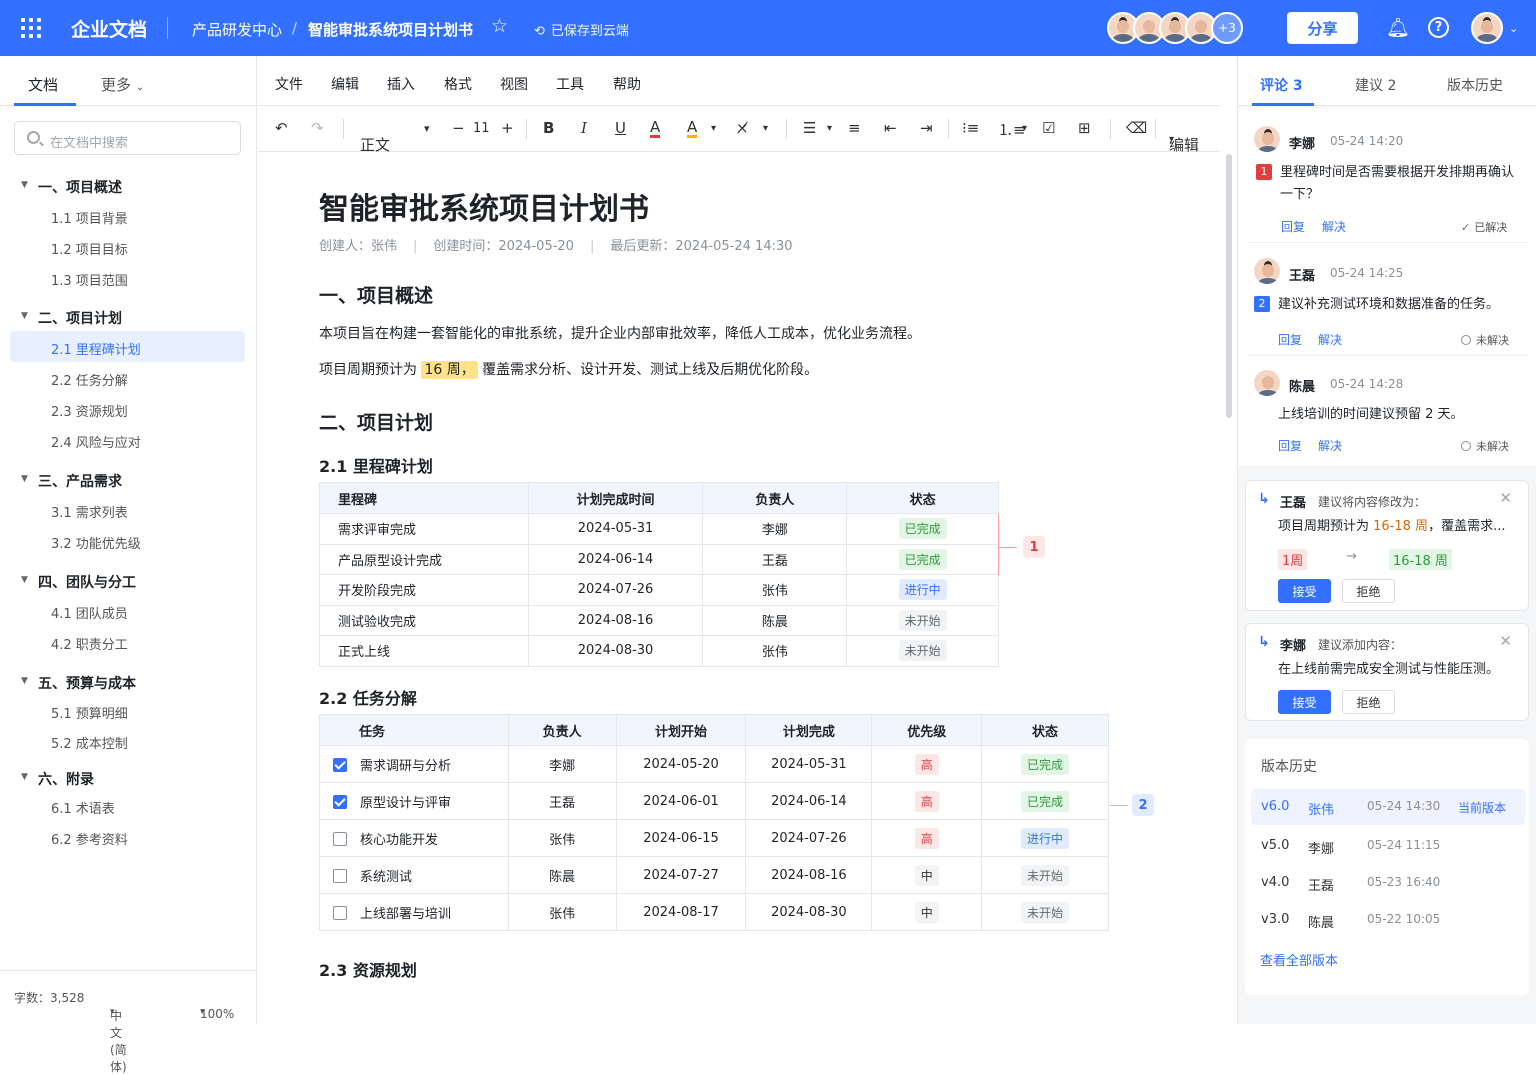  What do you see at coordinates (655, 128) in the screenshot?
I see `font-color-icon: A` at bounding box center [655, 128].